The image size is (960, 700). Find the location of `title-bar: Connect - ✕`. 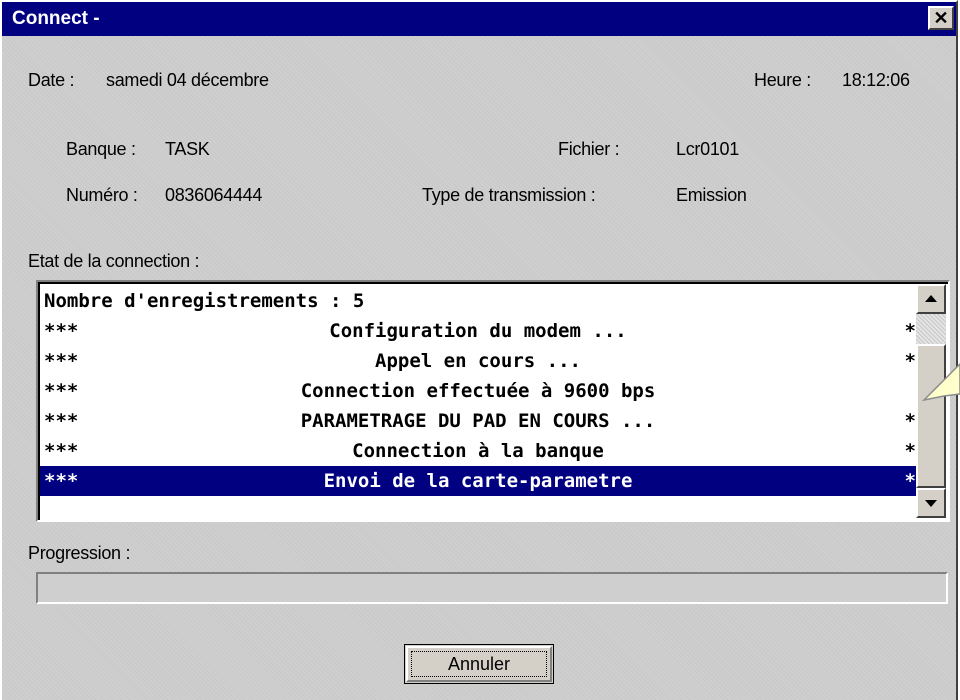

title-bar: Connect - ✕ is located at coordinates (479, 19).